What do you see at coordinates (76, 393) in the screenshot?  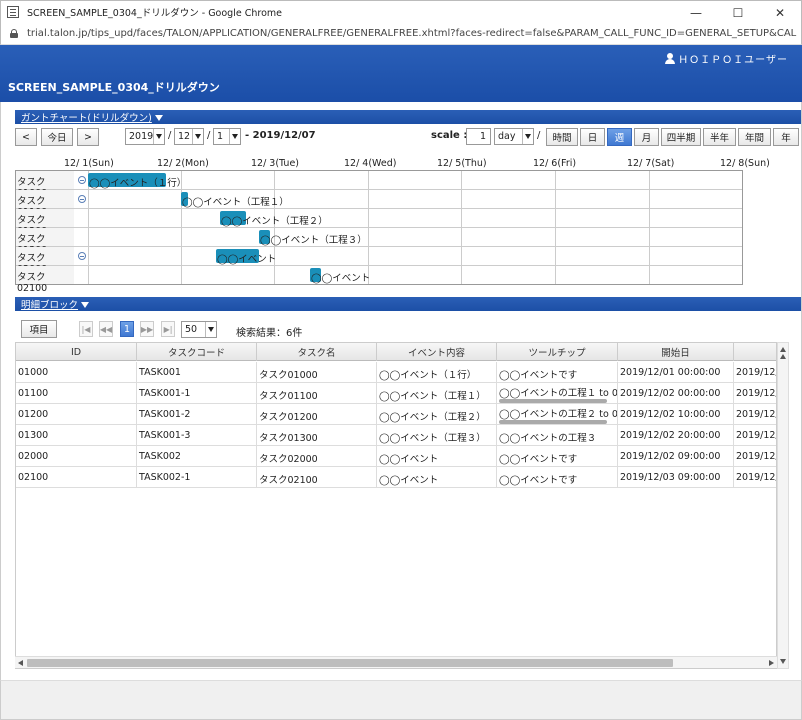 I see `cell-id: 01100` at bounding box center [76, 393].